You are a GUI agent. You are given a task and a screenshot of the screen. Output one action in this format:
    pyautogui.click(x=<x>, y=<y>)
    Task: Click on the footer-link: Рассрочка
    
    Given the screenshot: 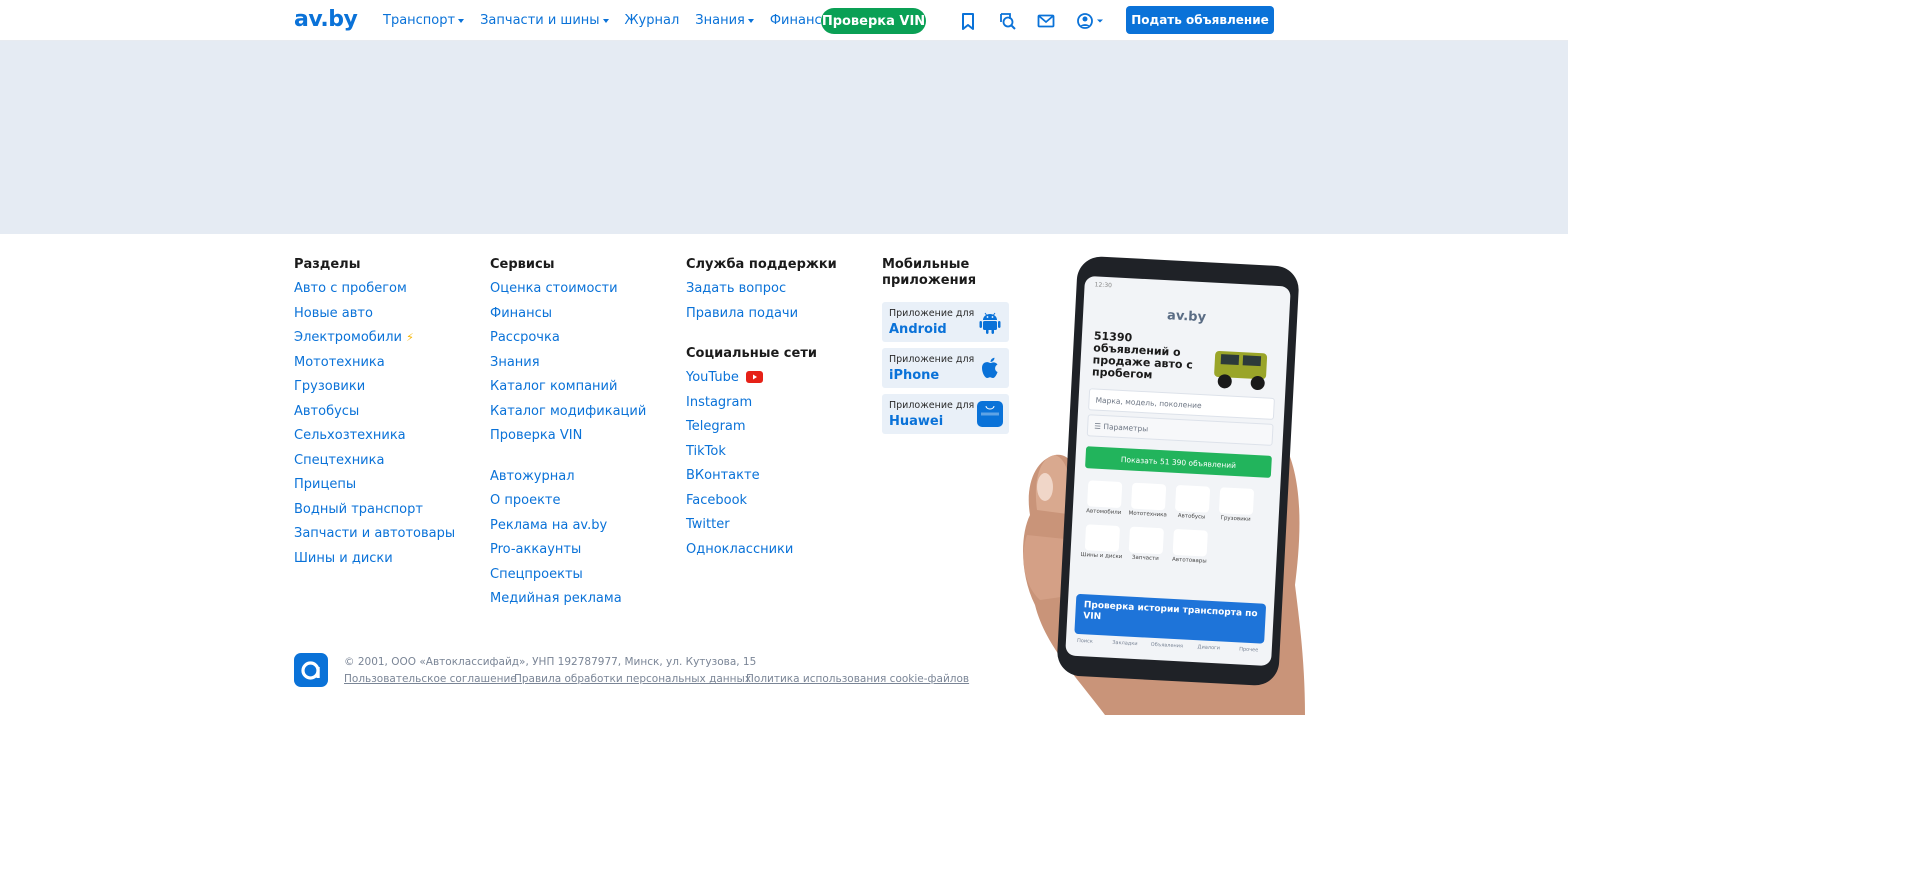 What is the action you would take?
    pyautogui.click(x=568, y=342)
    